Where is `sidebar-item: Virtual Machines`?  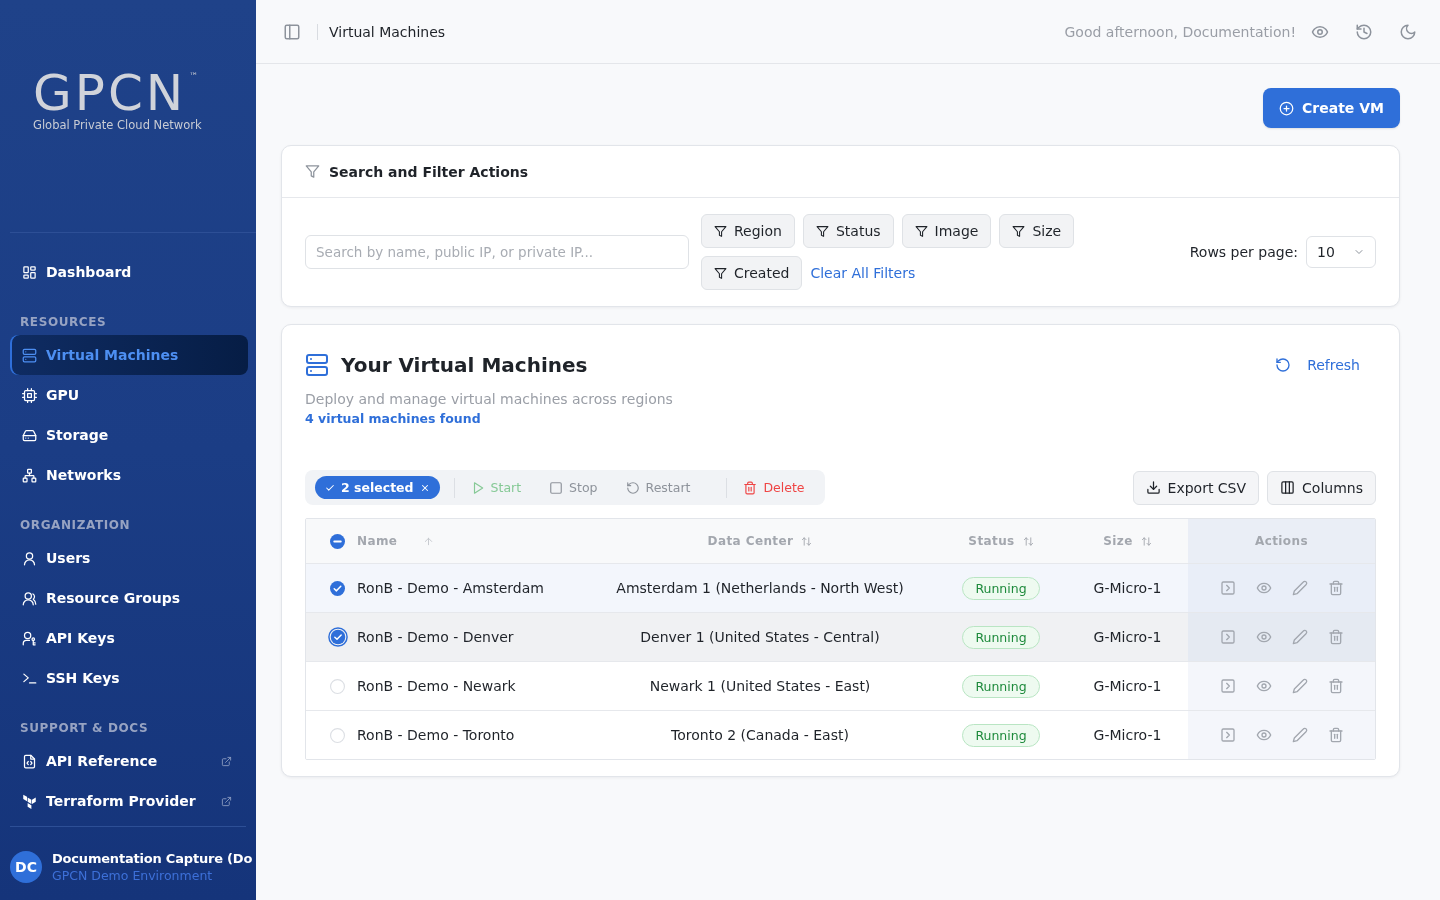 sidebar-item: Virtual Machines is located at coordinates (129, 355).